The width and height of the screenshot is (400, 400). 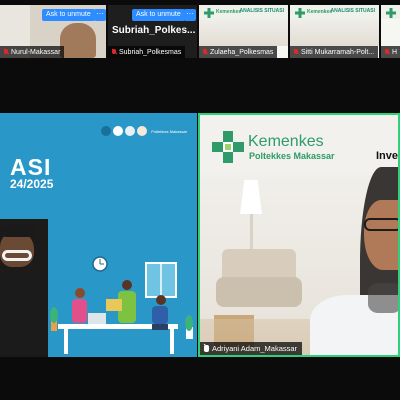 I want to click on participant-name: Nurul-Makassar, so click(x=32, y=52).